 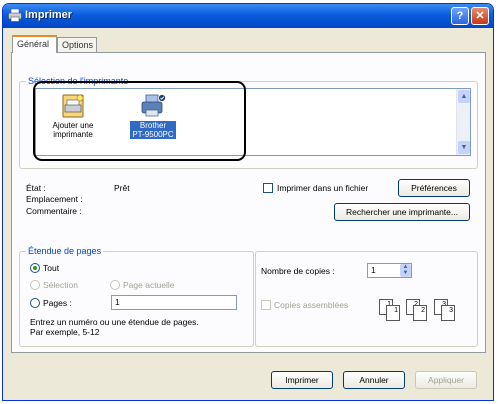 I want to click on state-label: État :, so click(x=36, y=188).